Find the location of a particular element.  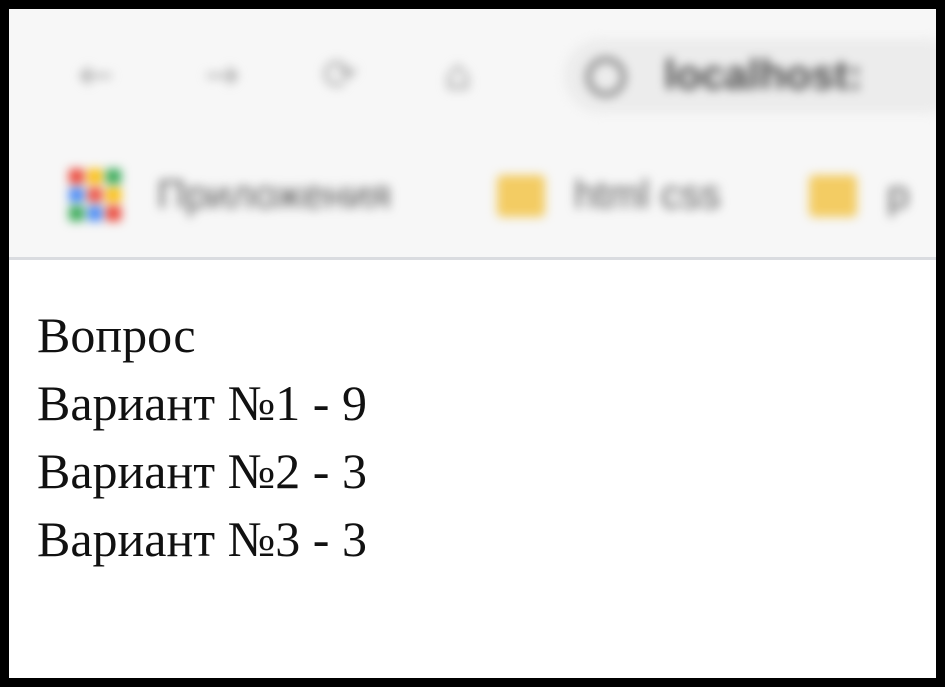

reload-icon: ⟳ is located at coordinates (340, 74).